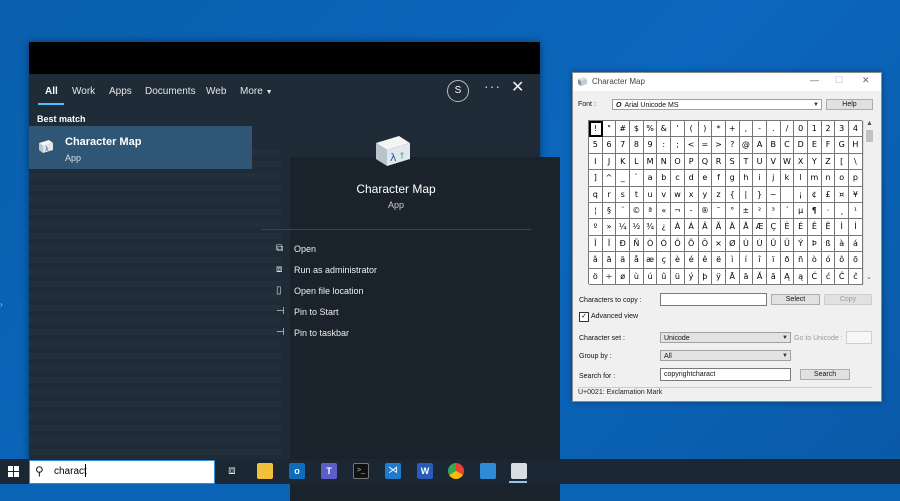  Describe the element at coordinates (869, 202) in the screenshot. I see `grid-scrollbar: ▲ ⌄` at that location.